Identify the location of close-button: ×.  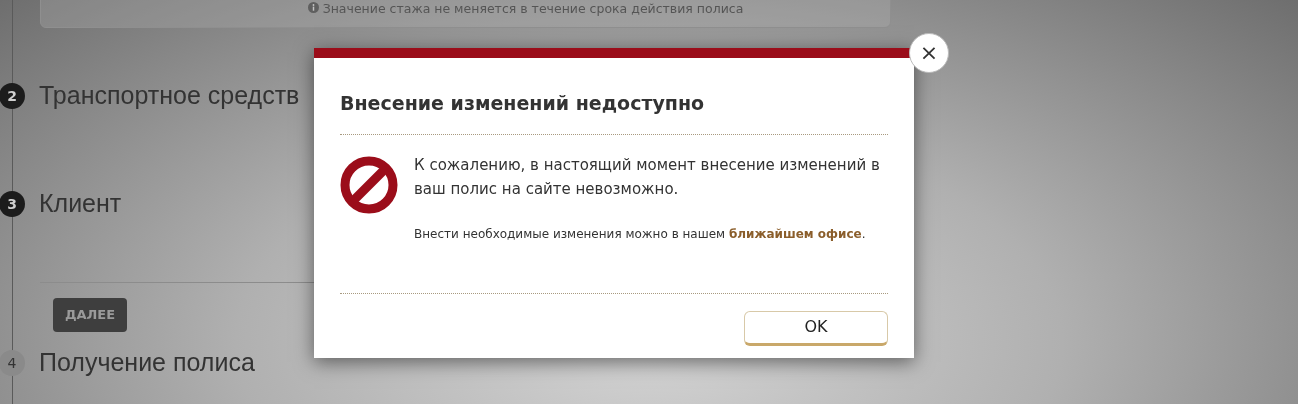
(929, 53).